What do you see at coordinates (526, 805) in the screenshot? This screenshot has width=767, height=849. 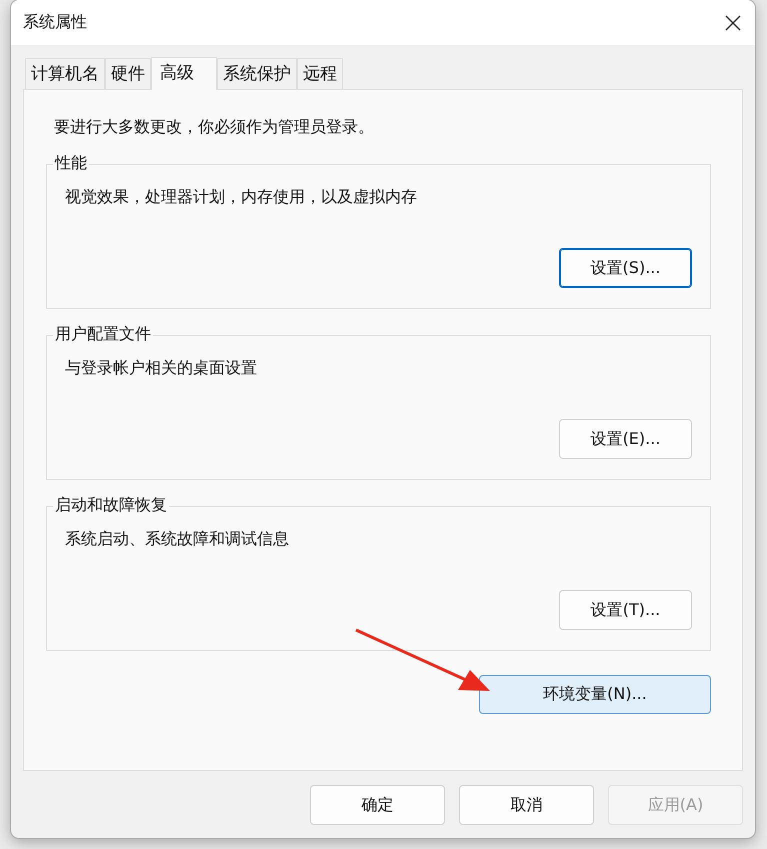 I see `dialog-button: 取消` at bounding box center [526, 805].